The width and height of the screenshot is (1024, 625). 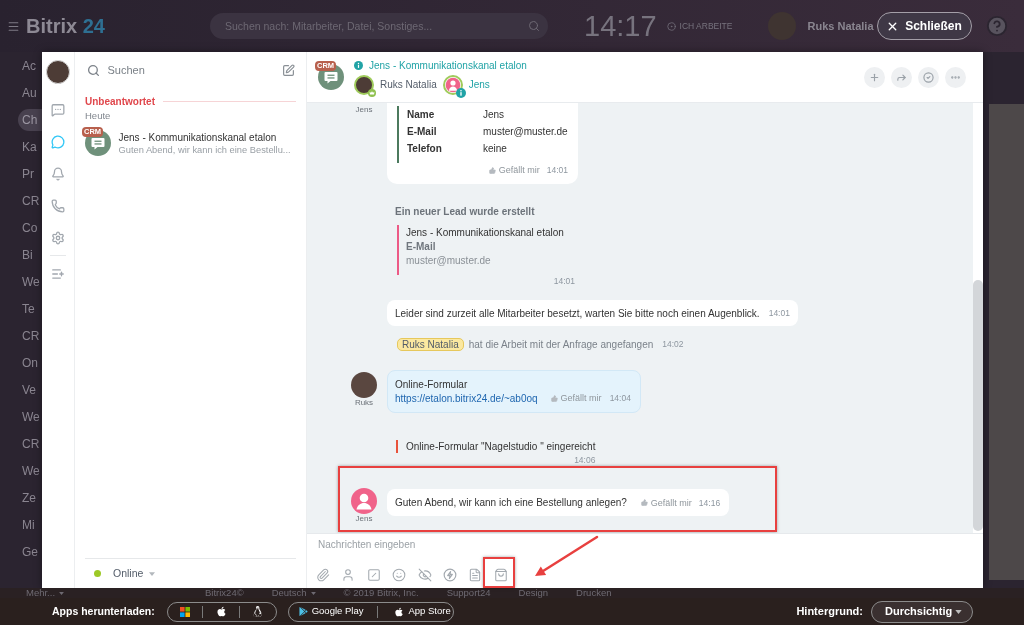 What do you see at coordinates (525, 131) in the screenshot?
I see `field-value: muster@muster.de` at bounding box center [525, 131].